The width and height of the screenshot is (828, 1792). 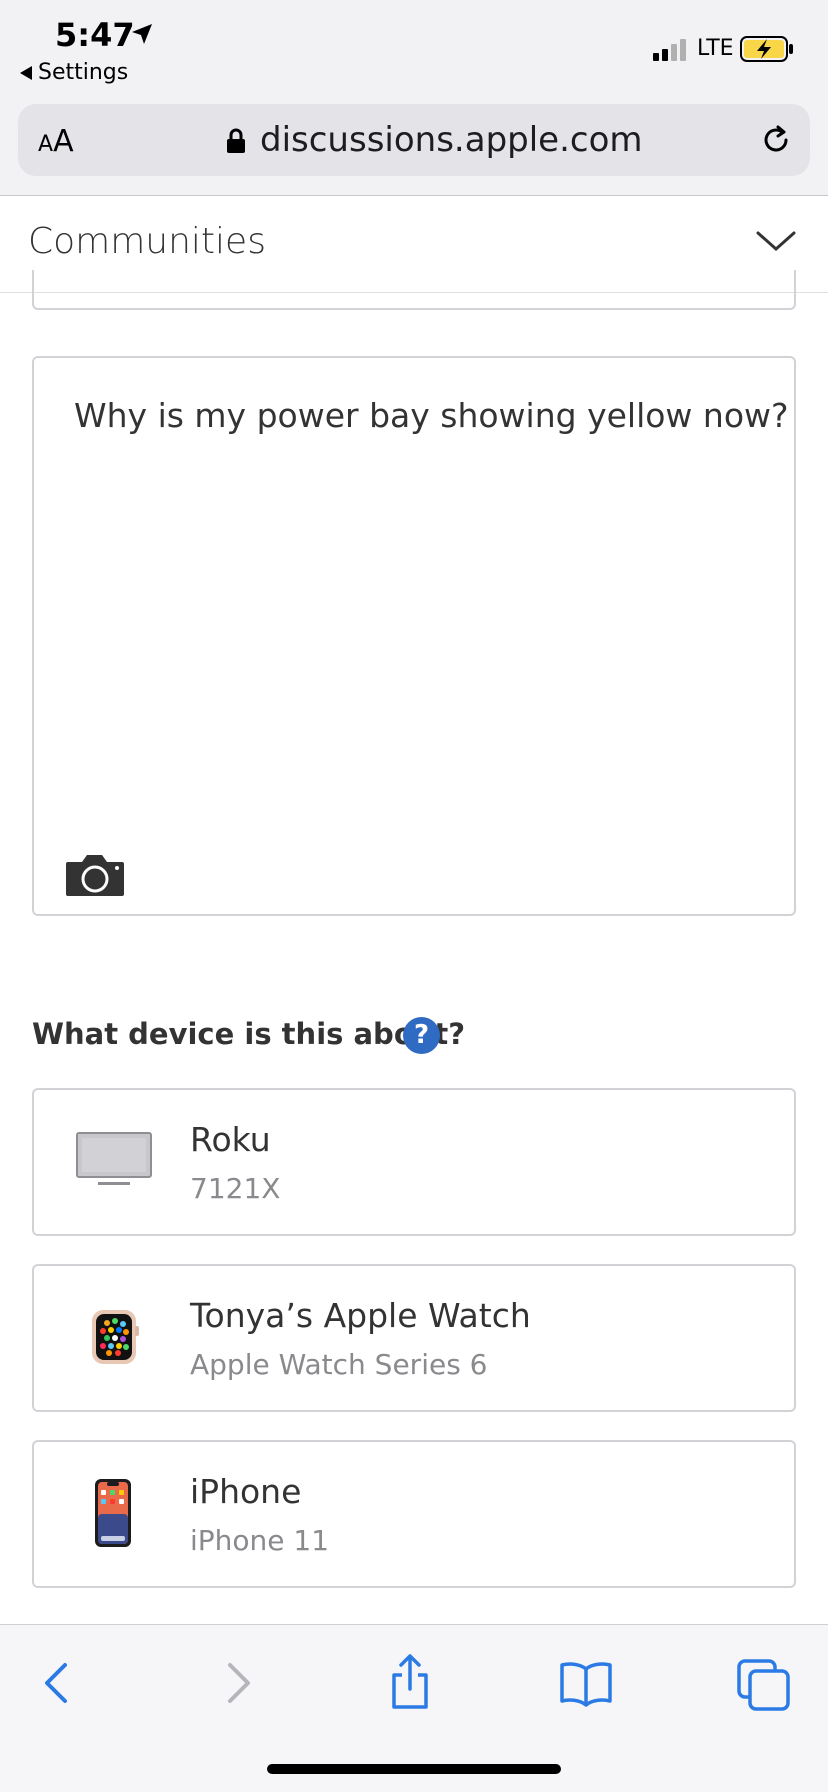 What do you see at coordinates (83, 72) in the screenshot?
I see `back-app-label: Settings` at bounding box center [83, 72].